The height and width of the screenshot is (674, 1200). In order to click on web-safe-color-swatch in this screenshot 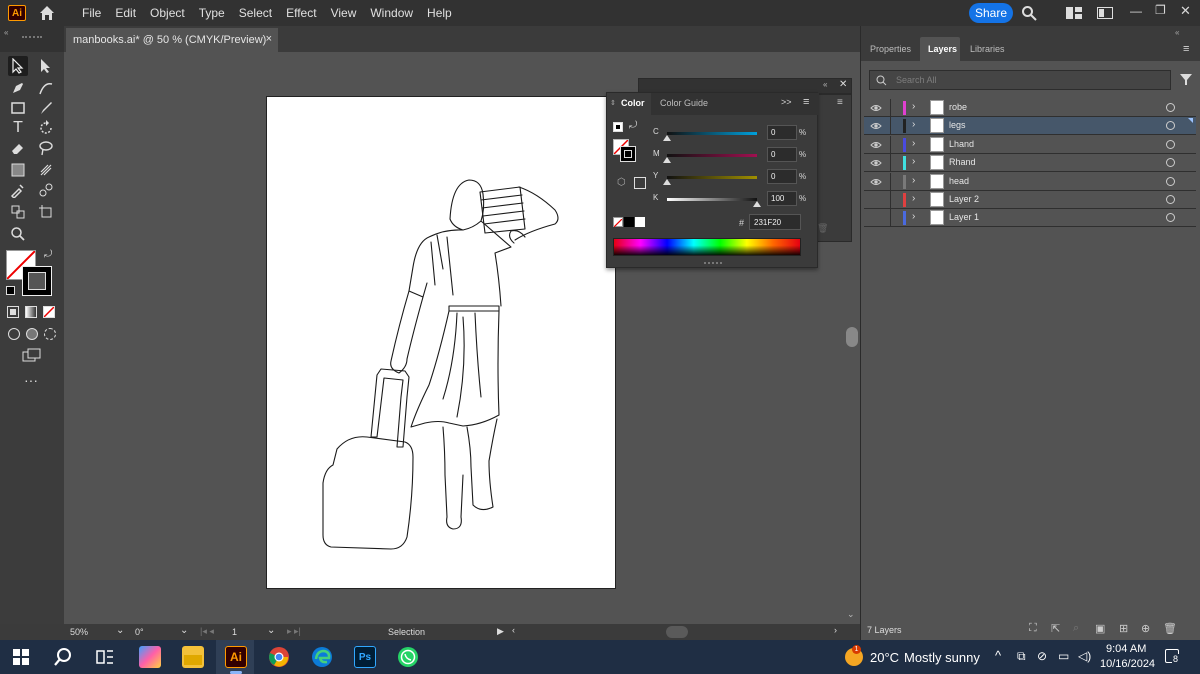, I will do `click(640, 183)`.